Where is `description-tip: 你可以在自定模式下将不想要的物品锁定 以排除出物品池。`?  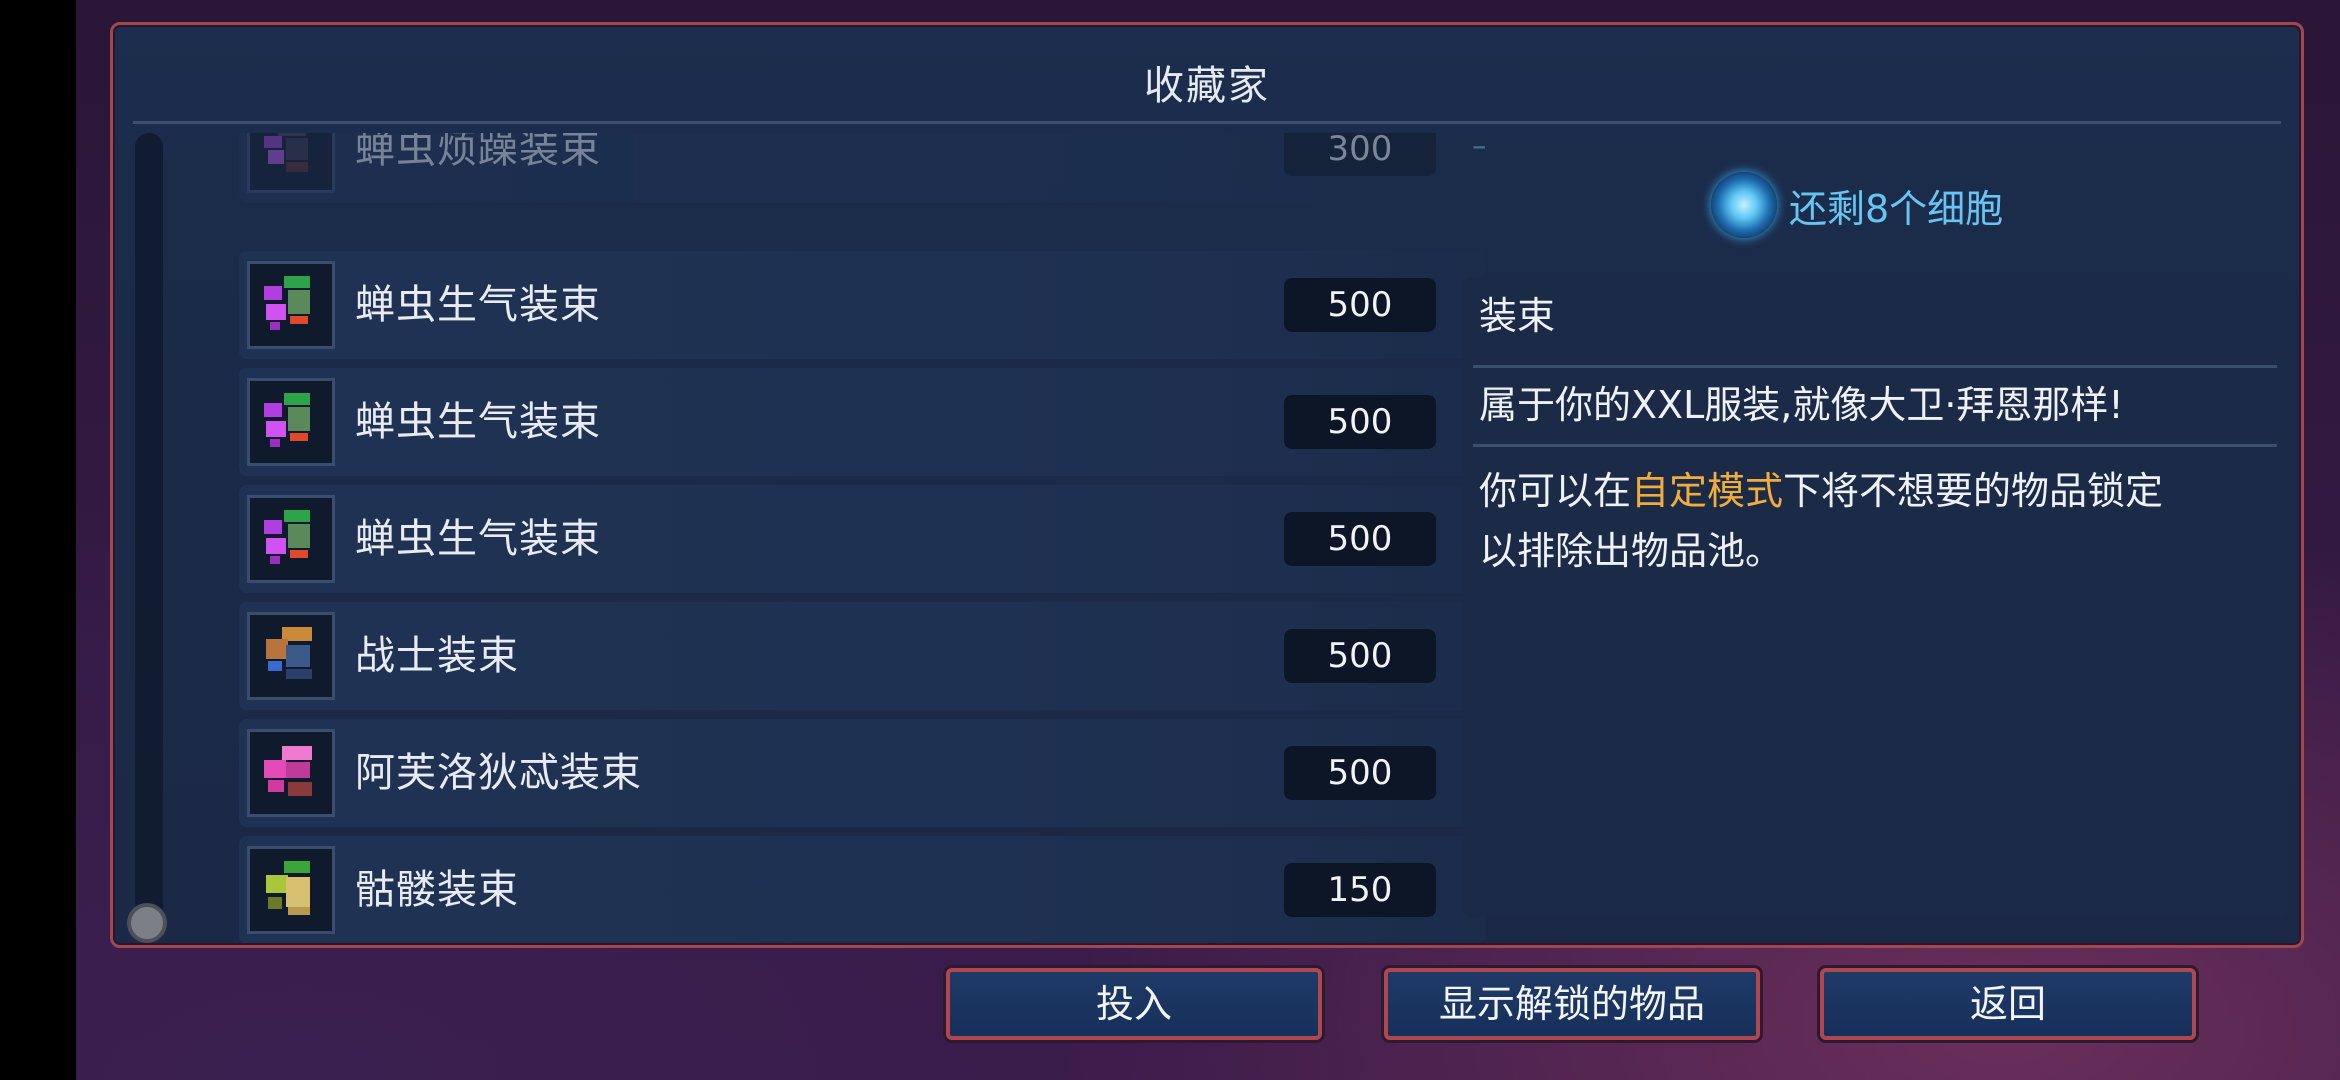
description-tip: 你可以在自定模式下将不想要的物品锁定 以排除出物品池。 is located at coordinates (1873, 521).